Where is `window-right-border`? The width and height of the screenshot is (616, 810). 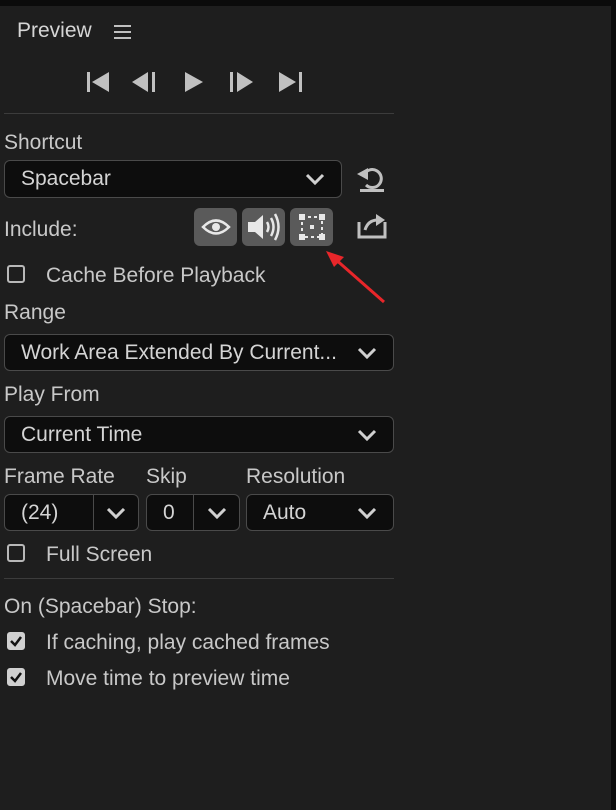
window-right-border is located at coordinates (613, 405).